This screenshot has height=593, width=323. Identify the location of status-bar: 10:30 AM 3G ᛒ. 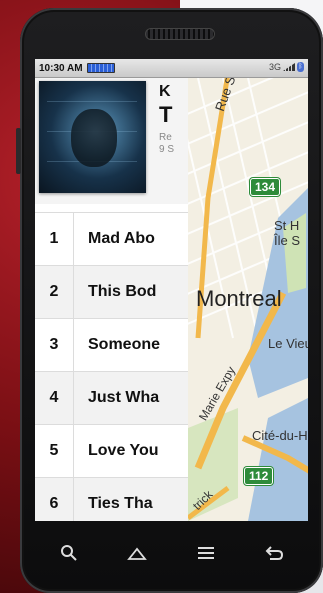
(171, 68).